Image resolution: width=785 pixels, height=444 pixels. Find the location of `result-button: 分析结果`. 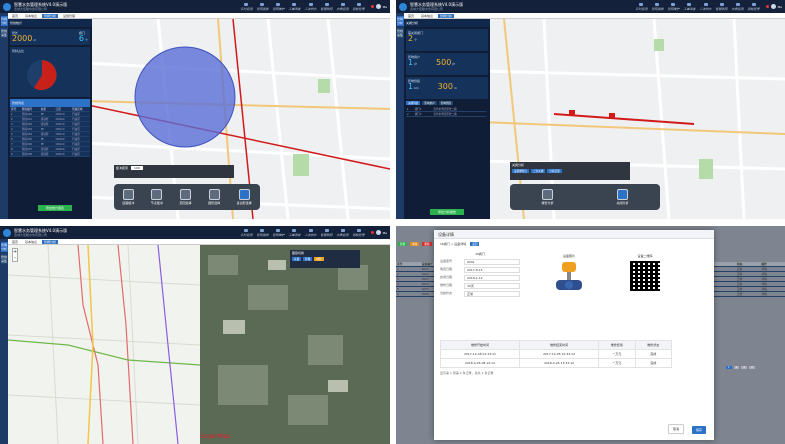

result-button: 分析结果 is located at coordinates (554, 171).